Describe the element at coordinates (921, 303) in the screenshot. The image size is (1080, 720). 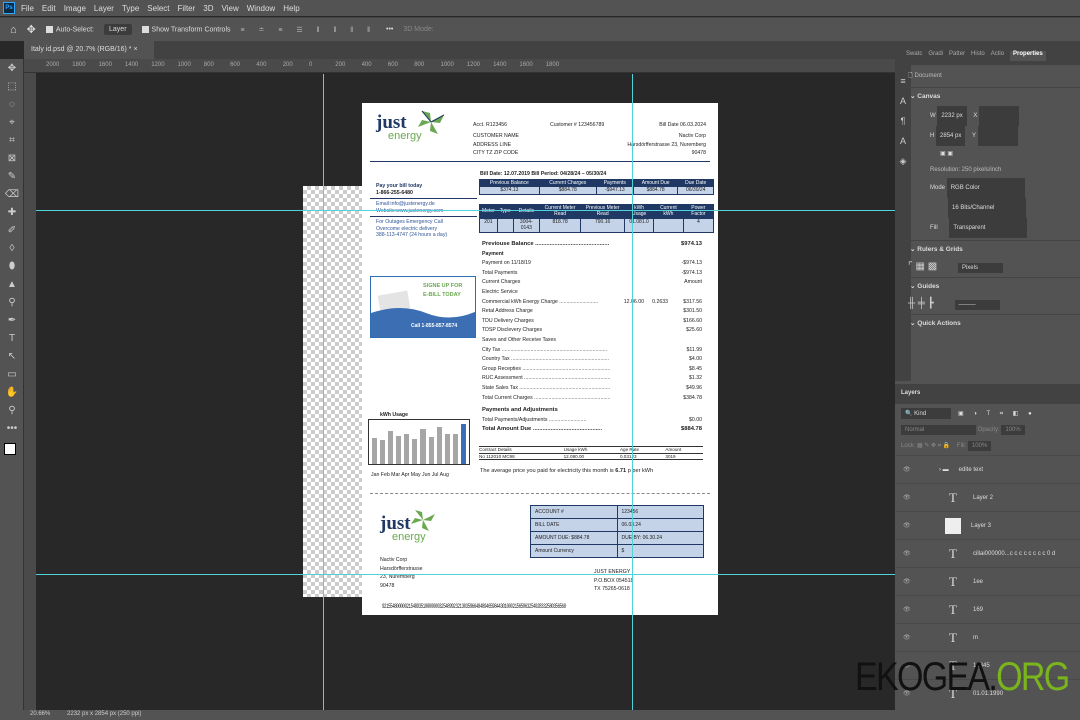
I see `guide-layout-icon: ╪` at that location.